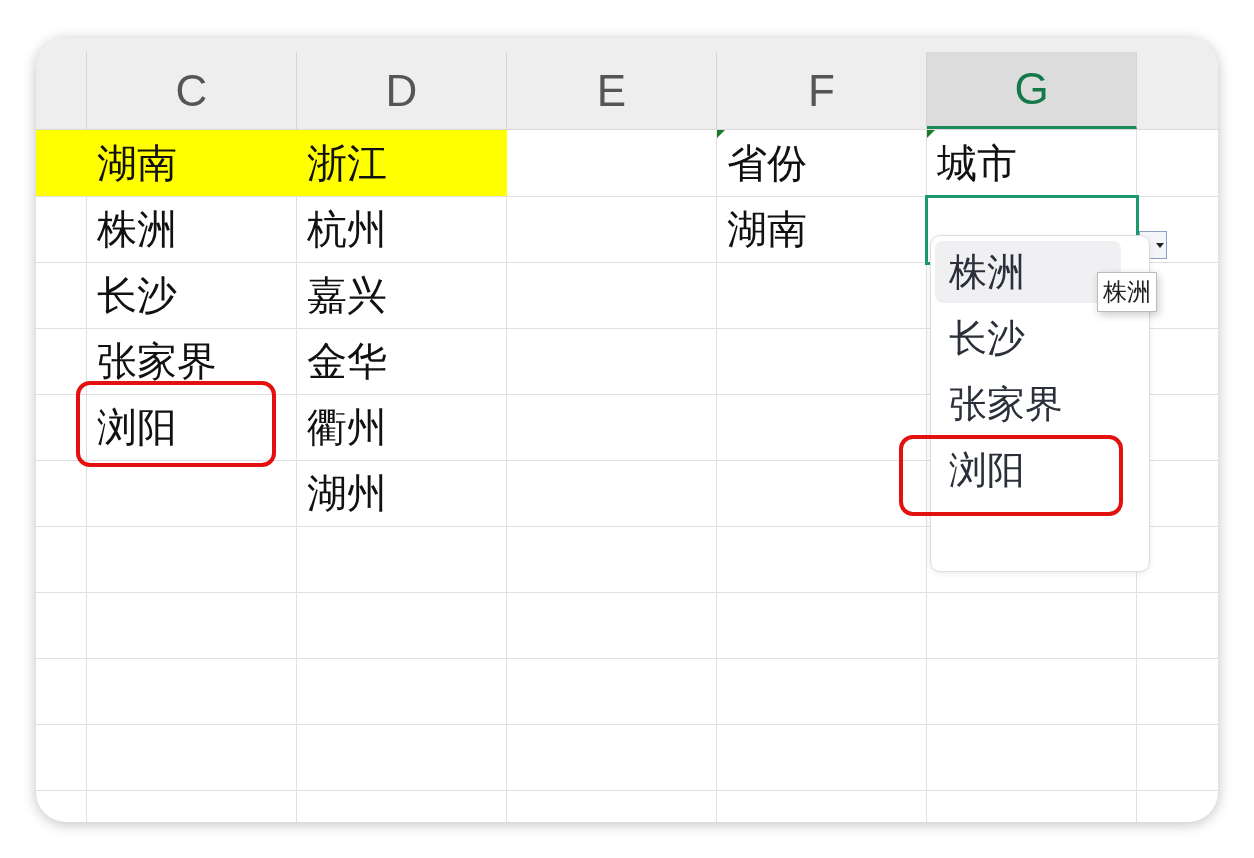 Image resolution: width=1254 pixels, height=858 pixels. Describe the element at coordinates (1127, 292) in the screenshot. I see `tooltip: 株洲` at that location.